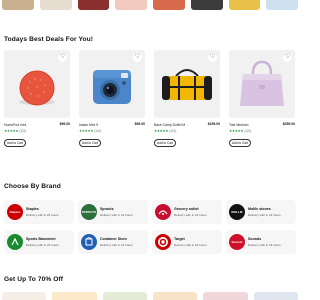 The height and width of the screenshot is (300, 320). What do you see at coordinates (163, 242) in the screenshot?
I see `target-logo` at bounding box center [163, 242].